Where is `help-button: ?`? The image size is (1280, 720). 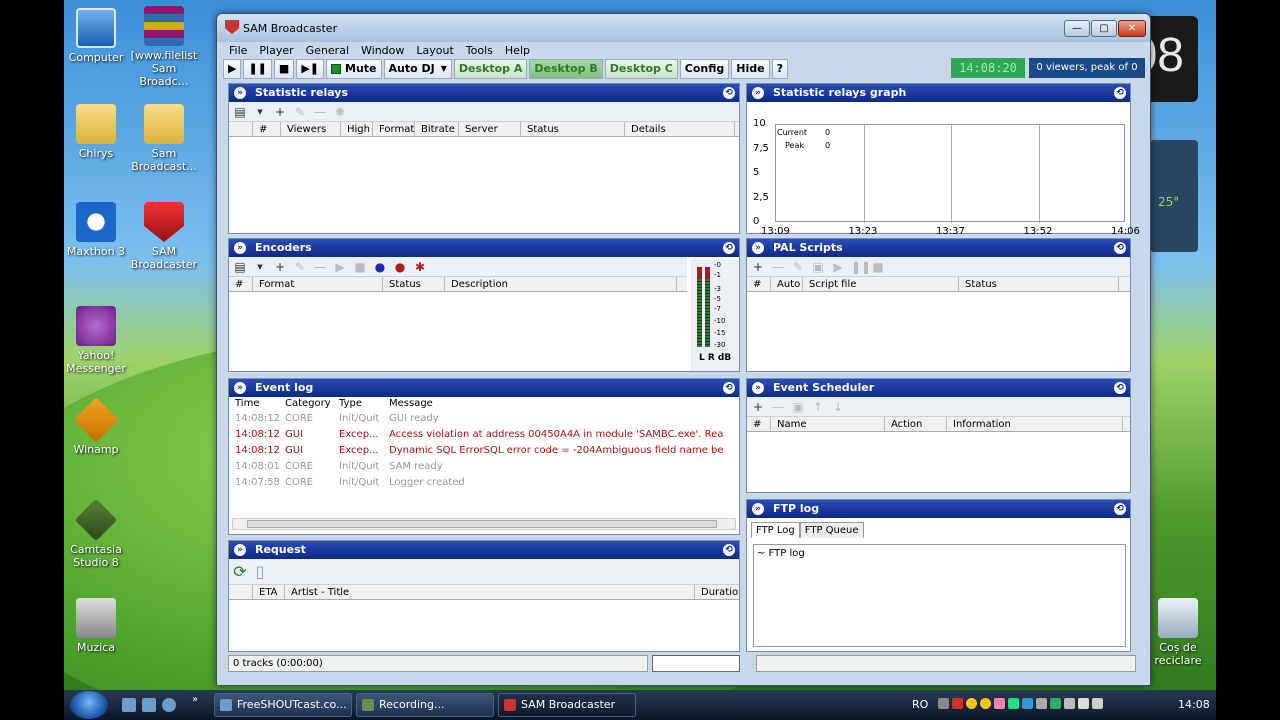
help-button: ? is located at coordinates (779, 69).